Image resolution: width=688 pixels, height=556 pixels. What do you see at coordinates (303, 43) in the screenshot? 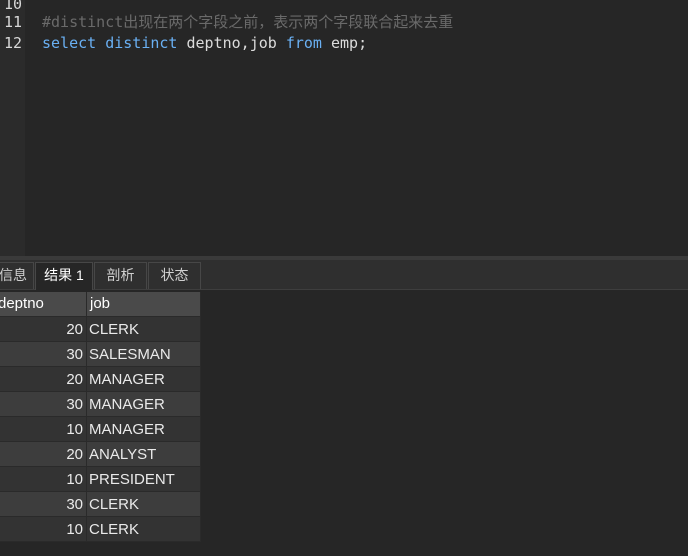
I see `keyword-from: from` at bounding box center [303, 43].